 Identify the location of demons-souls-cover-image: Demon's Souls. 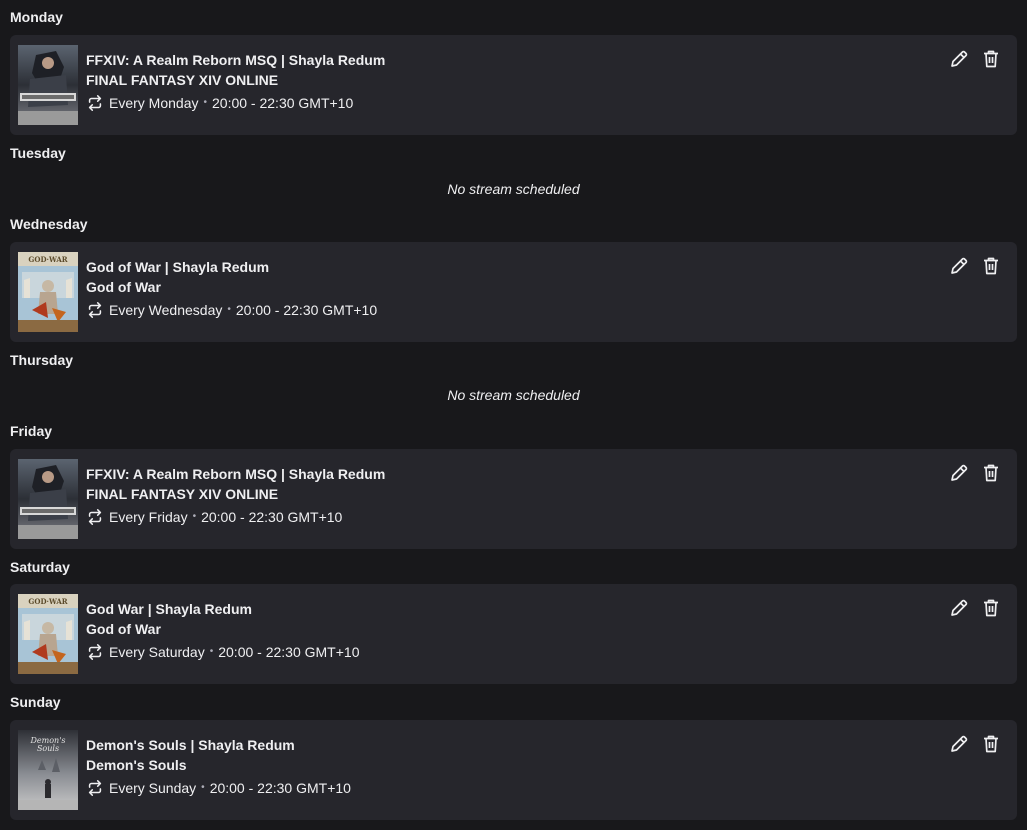
(48, 770).